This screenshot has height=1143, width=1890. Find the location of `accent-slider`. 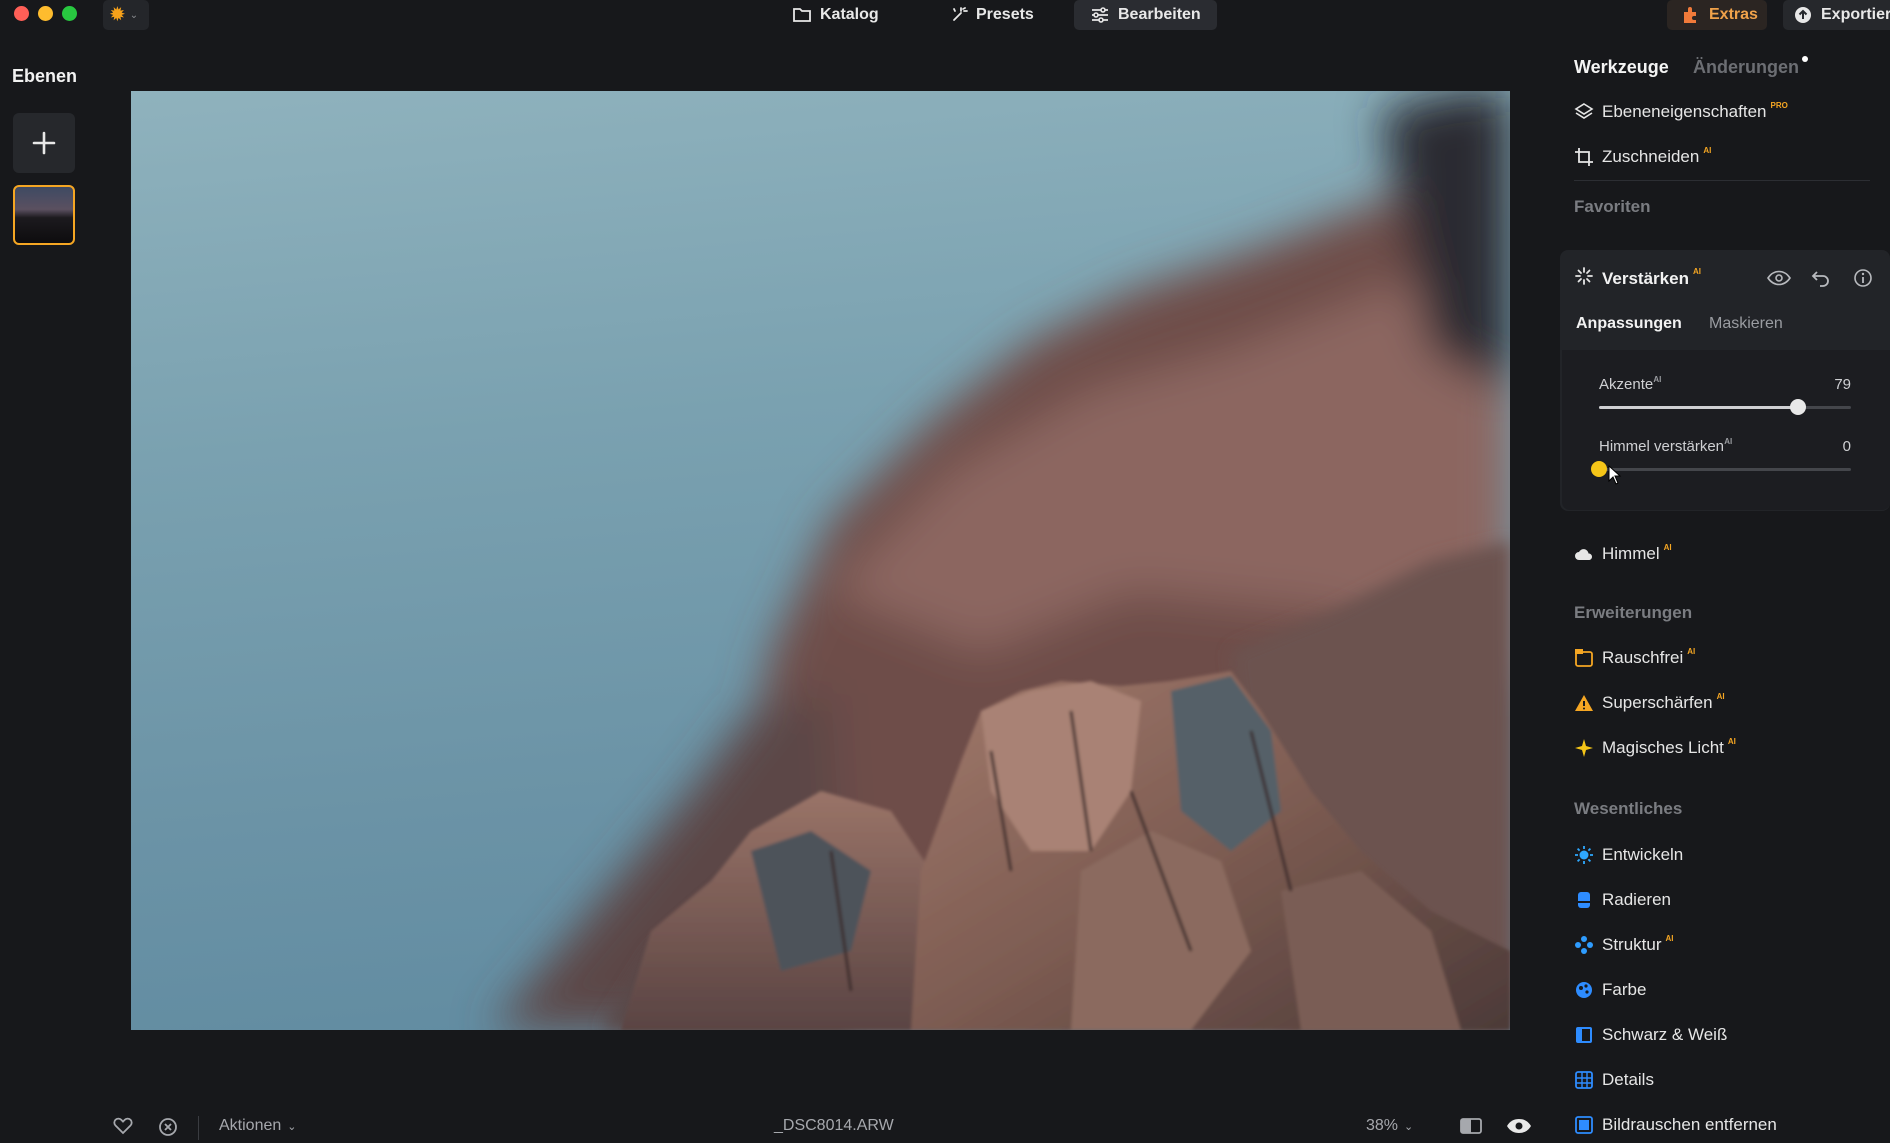

accent-slider is located at coordinates (1725, 407).